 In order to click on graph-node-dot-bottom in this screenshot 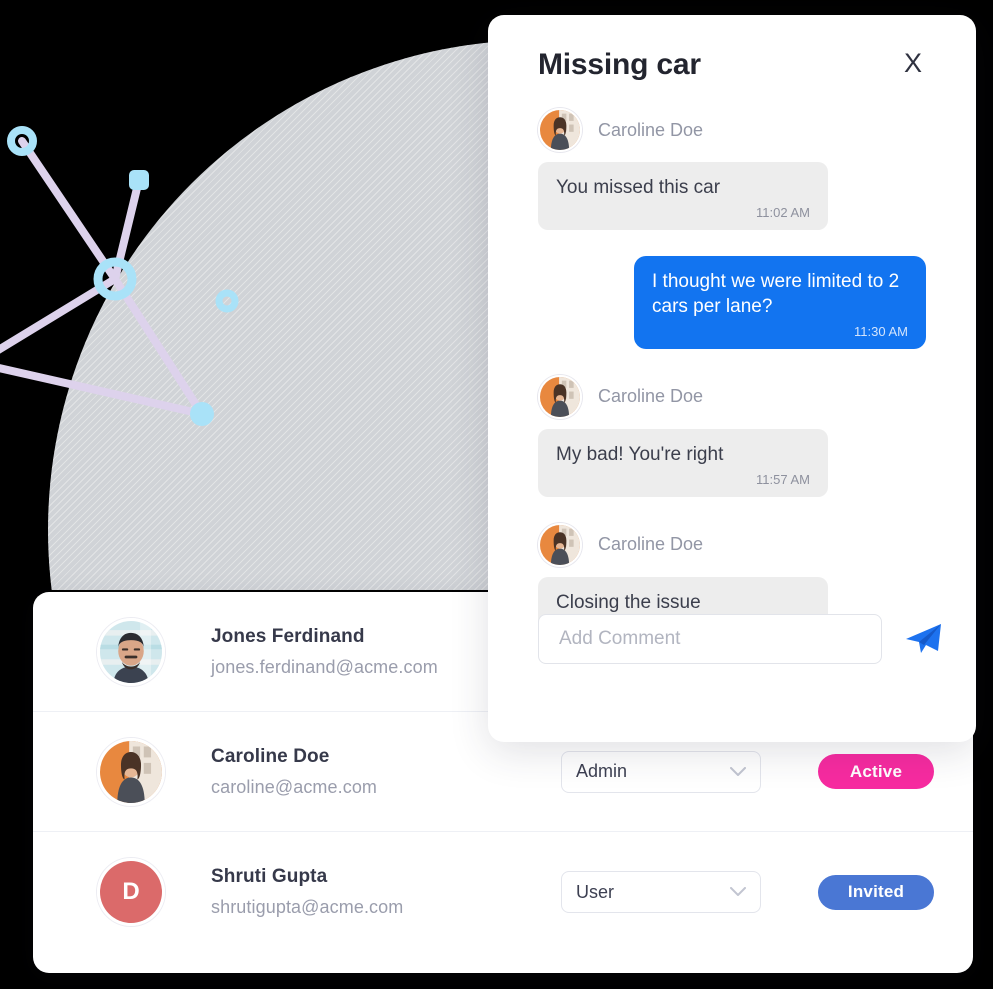, I will do `click(202, 414)`.